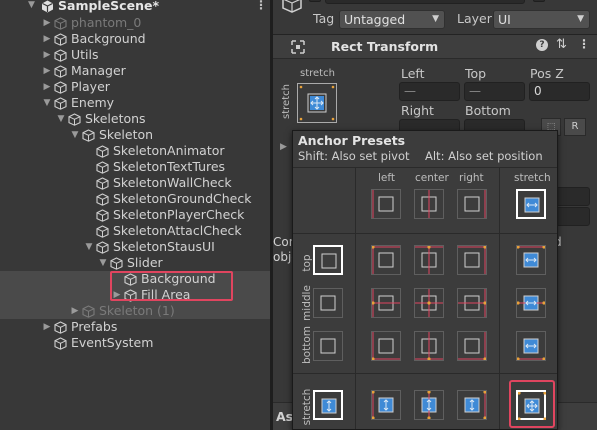 The width and height of the screenshot is (597, 430). What do you see at coordinates (292, 8) in the screenshot?
I see `gameobject-icon` at bounding box center [292, 8].